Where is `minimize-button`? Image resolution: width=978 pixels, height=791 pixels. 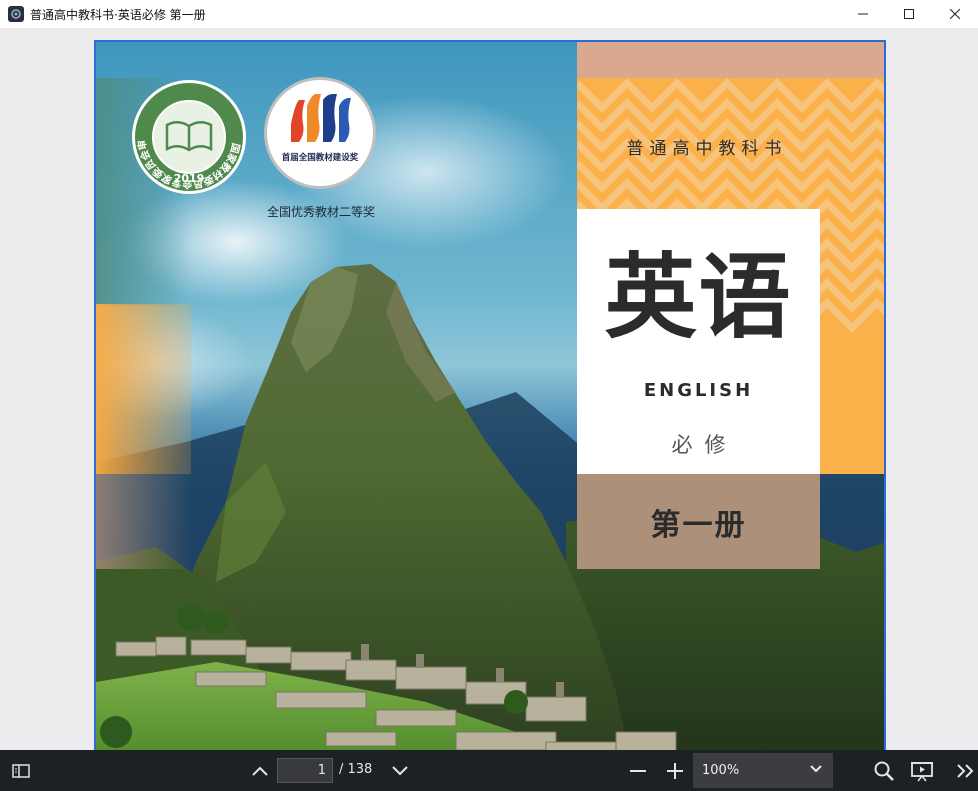
minimize-button is located at coordinates (863, 14).